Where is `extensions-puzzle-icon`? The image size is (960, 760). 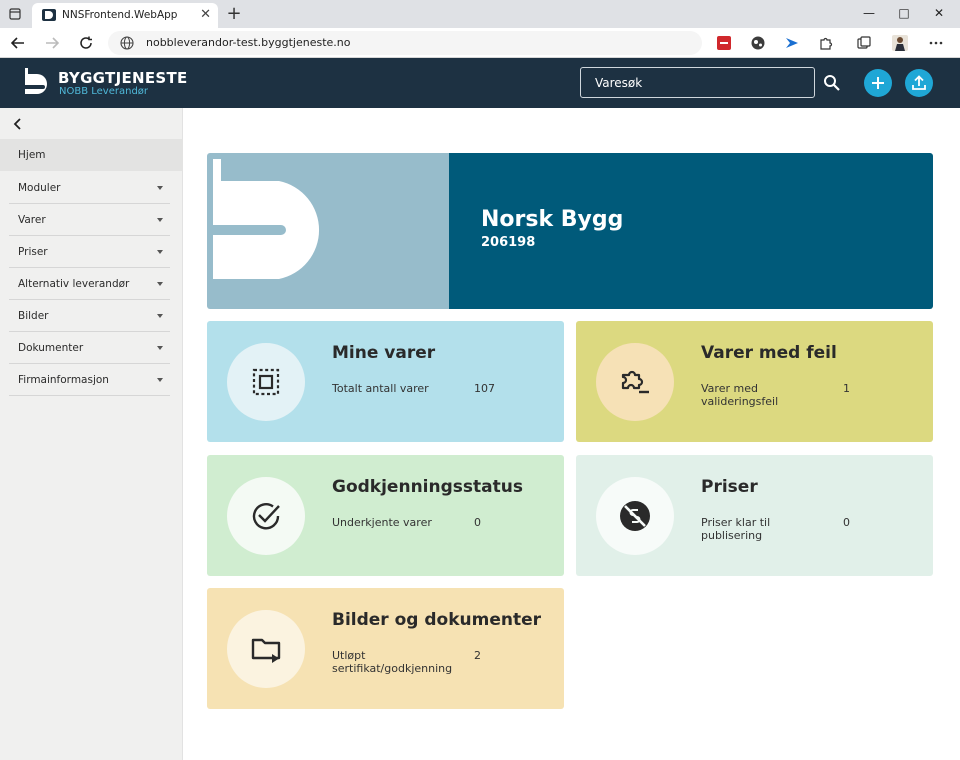 extensions-puzzle-icon is located at coordinates (826, 43).